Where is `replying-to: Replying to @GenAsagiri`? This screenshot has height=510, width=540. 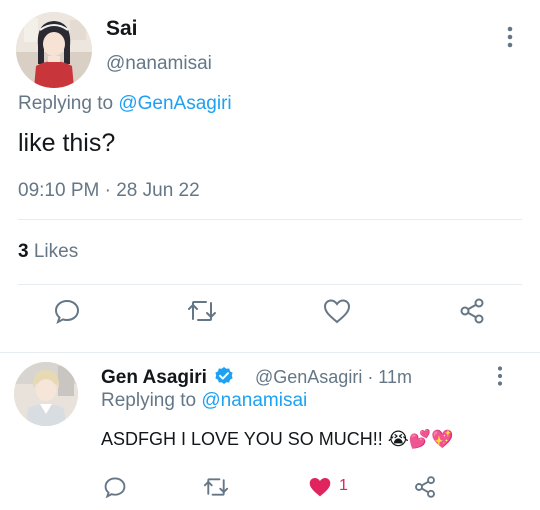
replying-to: Replying to @GenAsagiri is located at coordinates (125, 104).